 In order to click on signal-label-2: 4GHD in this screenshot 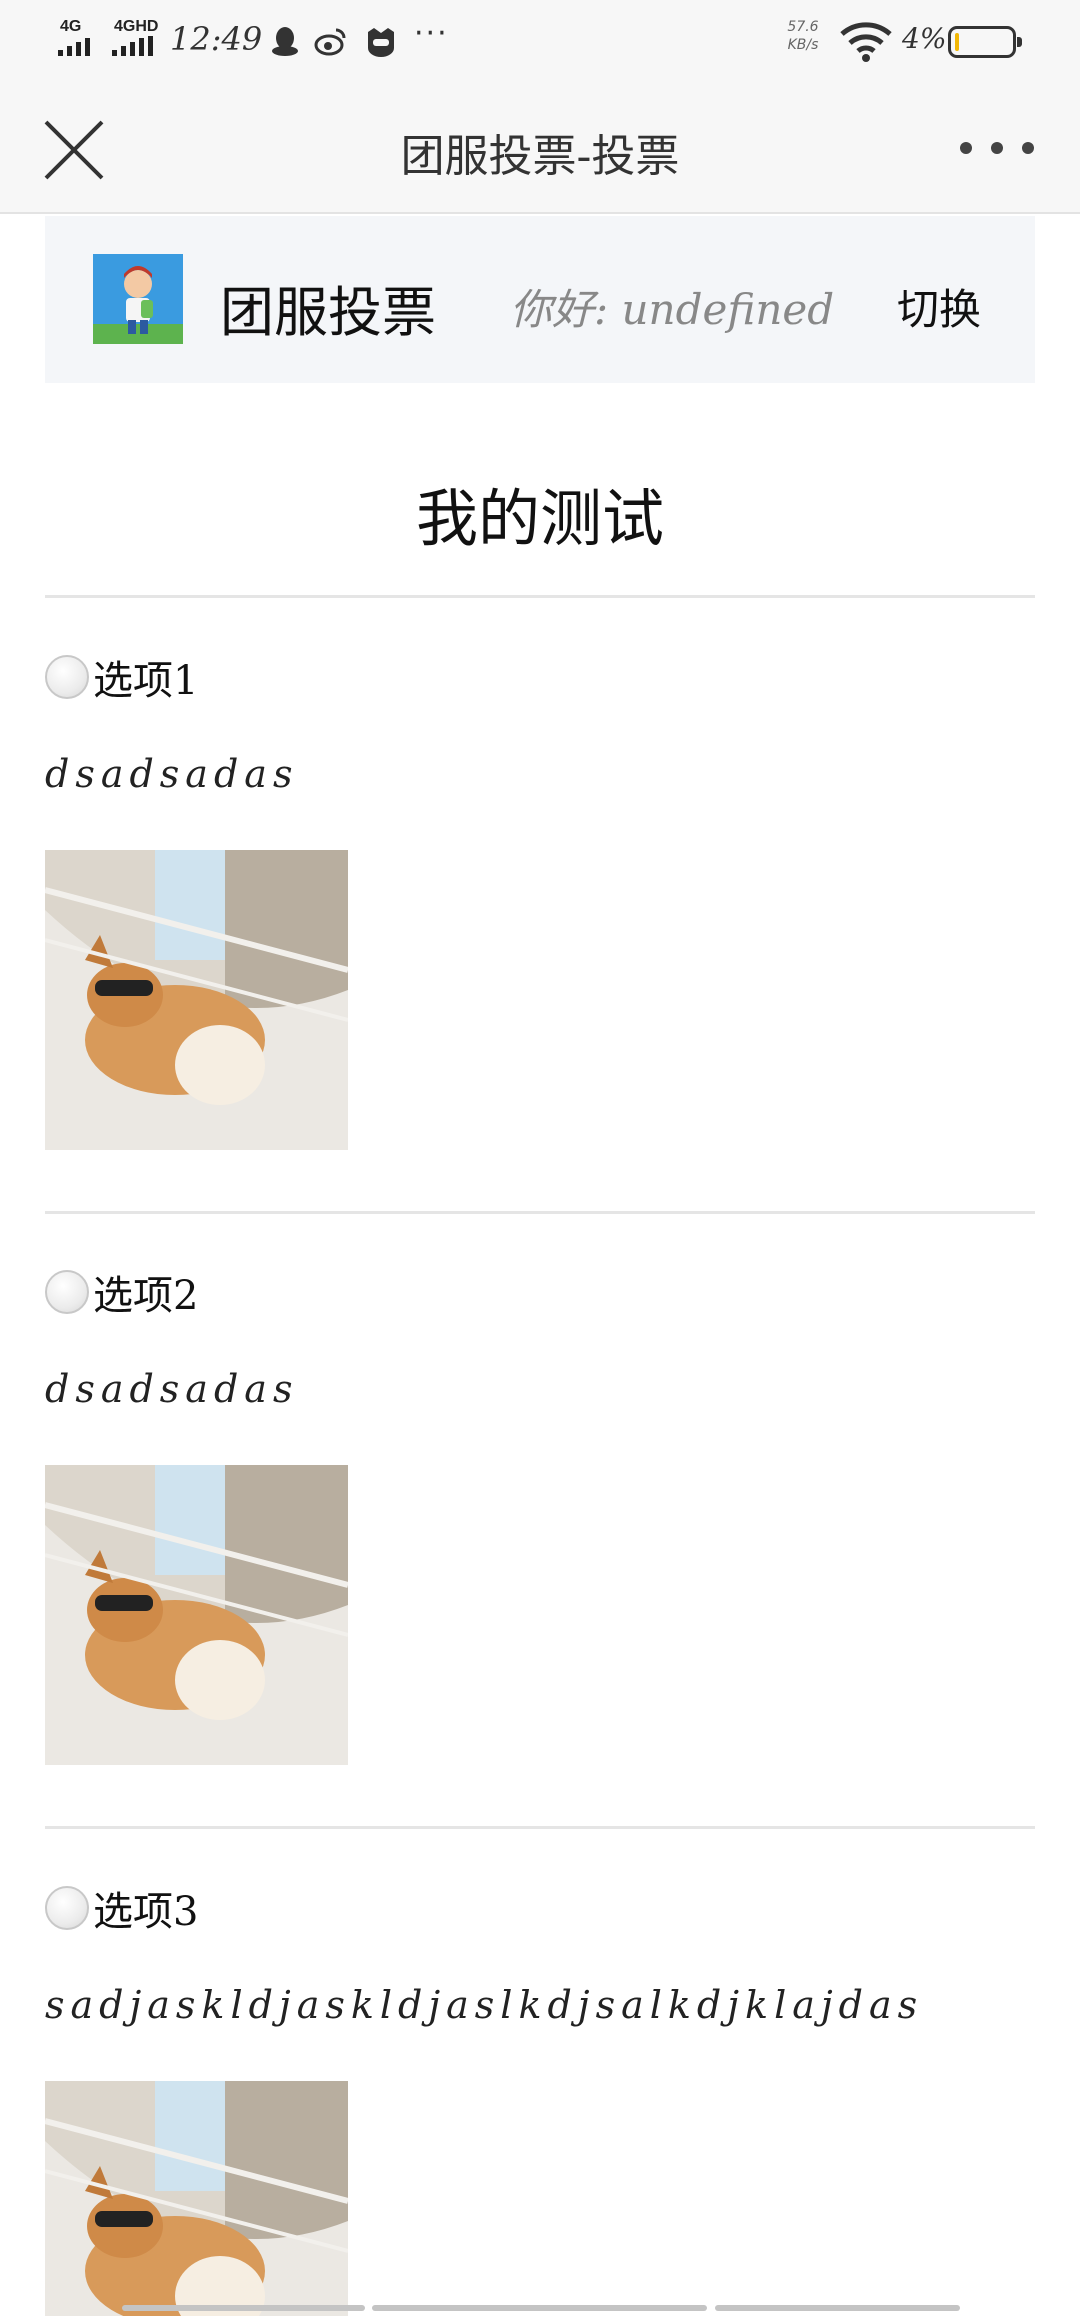, I will do `click(136, 26)`.